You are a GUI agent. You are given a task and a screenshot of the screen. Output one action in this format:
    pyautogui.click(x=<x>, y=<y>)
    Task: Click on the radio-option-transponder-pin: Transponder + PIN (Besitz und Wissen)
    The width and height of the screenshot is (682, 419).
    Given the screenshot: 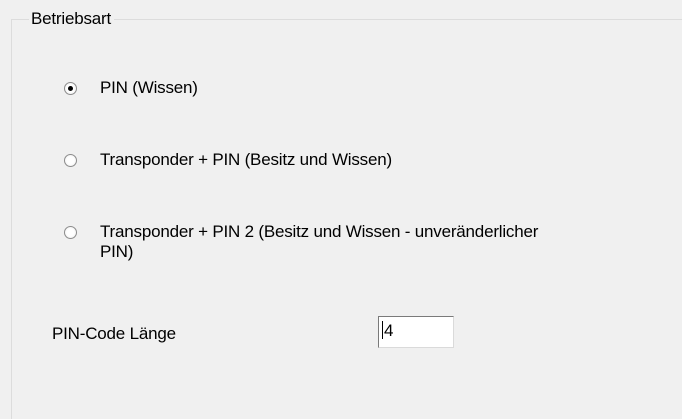 What is the action you would take?
    pyautogui.click(x=228, y=160)
    